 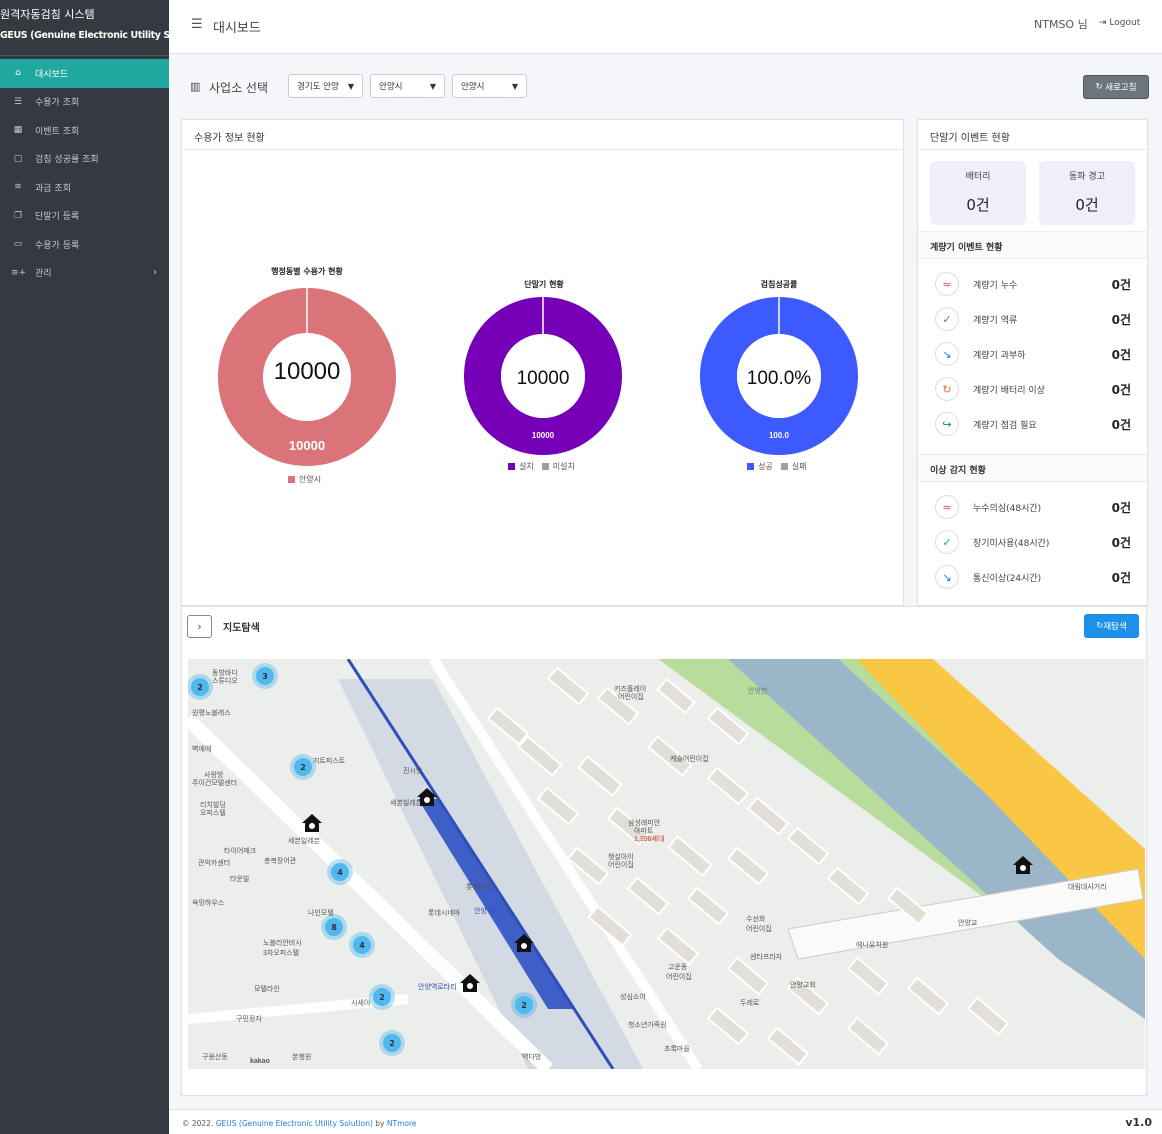 What do you see at coordinates (776, 466) in the screenshot?
I see `legend-success-rate: 성공 실패` at bounding box center [776, 466].